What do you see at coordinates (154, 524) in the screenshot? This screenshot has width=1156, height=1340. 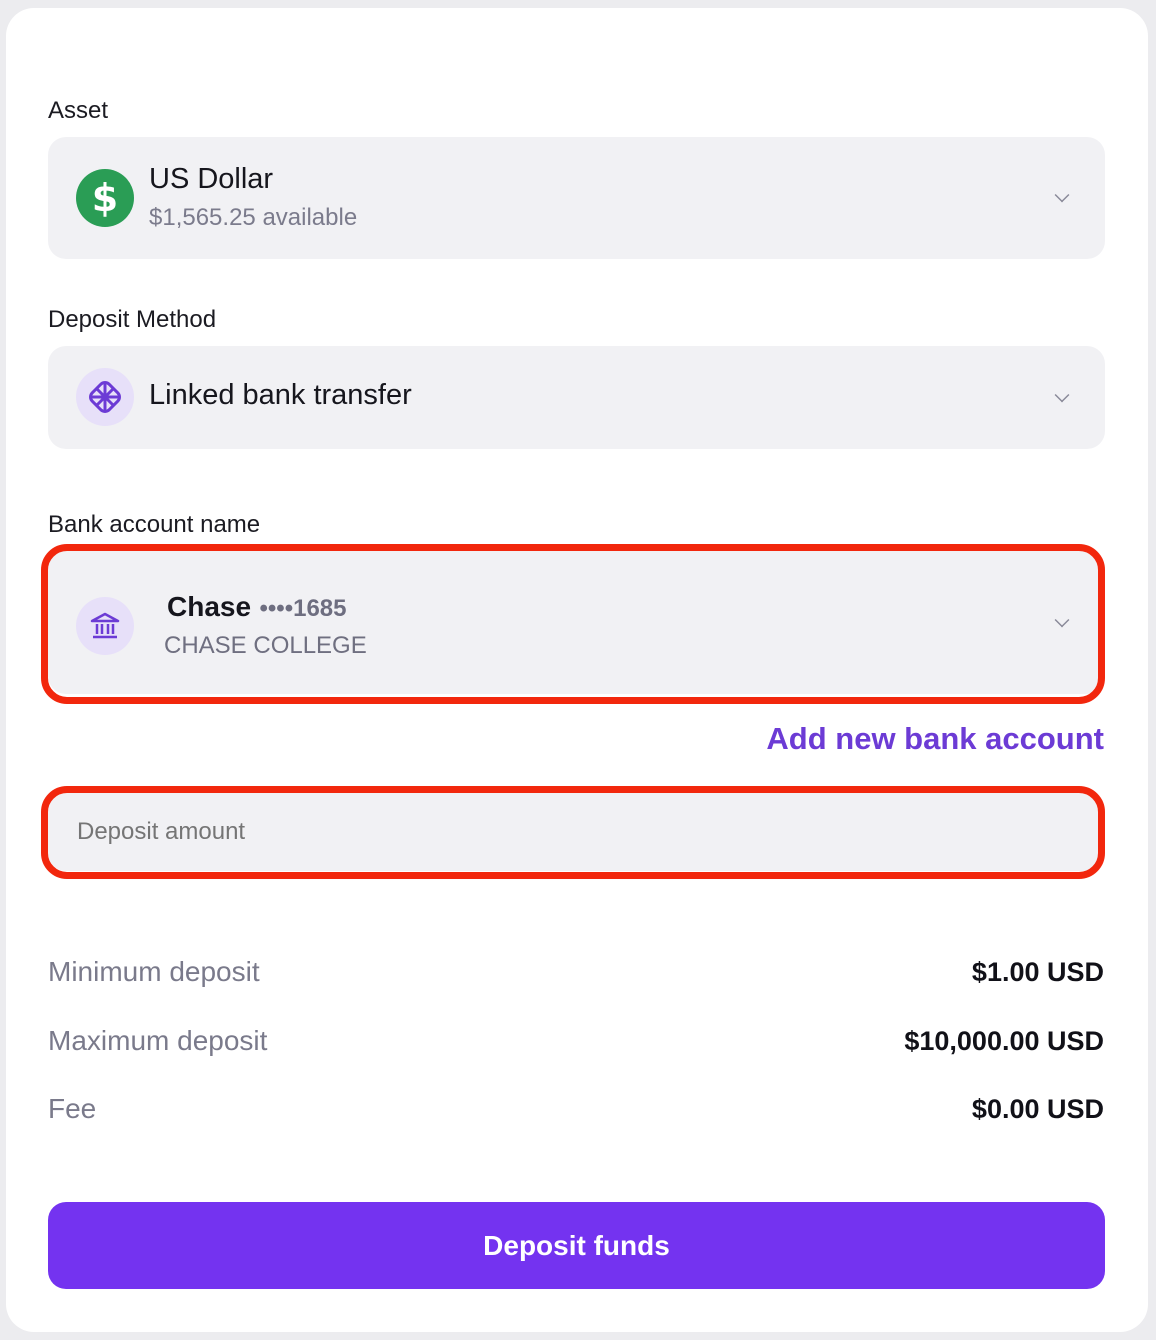 I see `bank-account-label: Bank account name` at bounding box center [154, 524].